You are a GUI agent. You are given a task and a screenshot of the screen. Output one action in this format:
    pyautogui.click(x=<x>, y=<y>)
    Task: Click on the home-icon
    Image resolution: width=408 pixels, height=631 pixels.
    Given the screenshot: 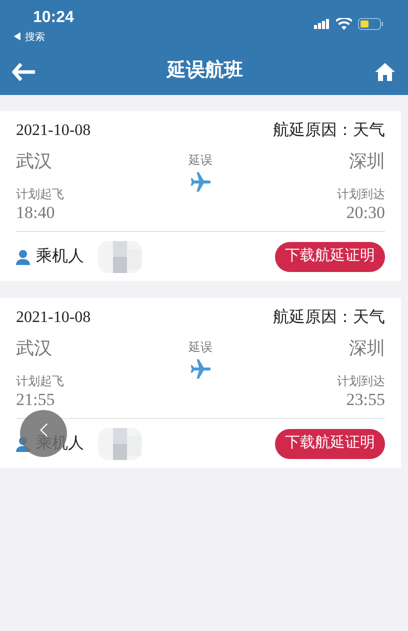 What is the action you would take?
    pyautogui.click(x=385, y=72)
    